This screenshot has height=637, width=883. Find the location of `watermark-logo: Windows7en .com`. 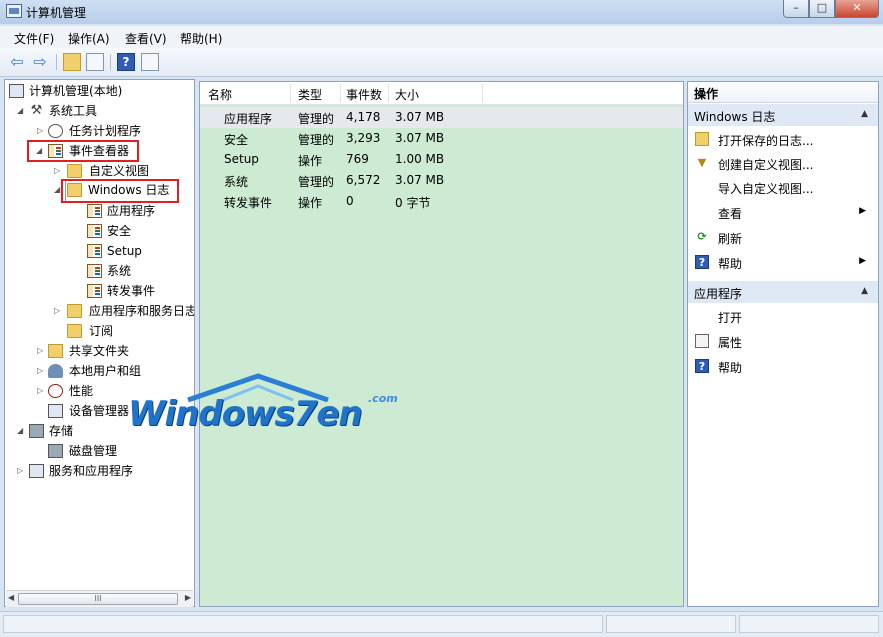

watermark-logo: Windows7en .com is located at coordinates (278, 407).